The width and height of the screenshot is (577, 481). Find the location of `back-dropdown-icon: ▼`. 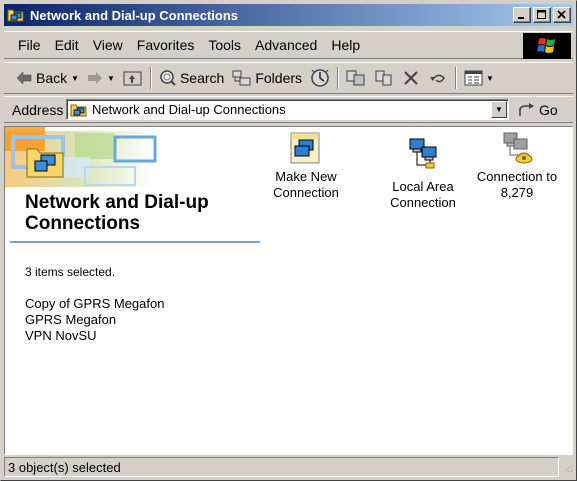

back-dropdown-icon: ▼ is located at coordinates (75, 78).